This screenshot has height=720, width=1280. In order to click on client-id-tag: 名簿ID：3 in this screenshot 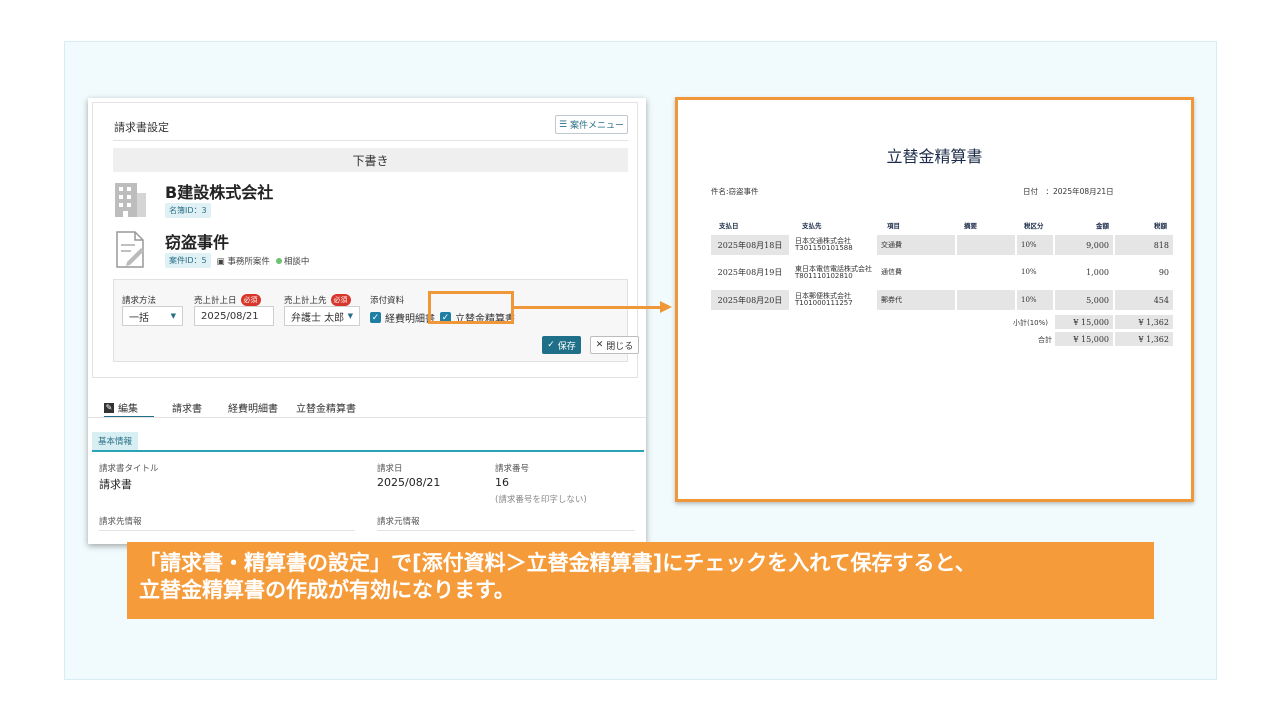, I will do `click(188, 210)`.